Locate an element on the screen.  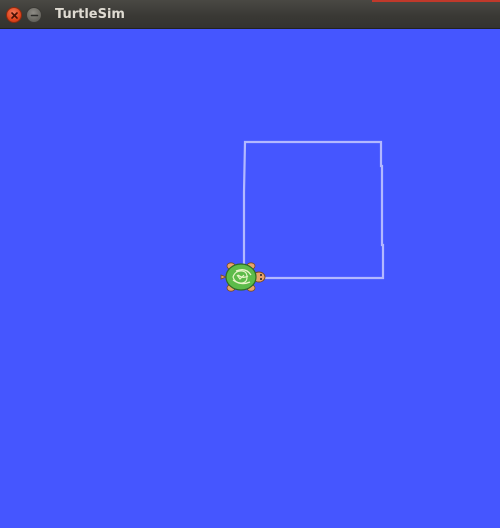
title-bar-accent is located at coordinates (436, 1).